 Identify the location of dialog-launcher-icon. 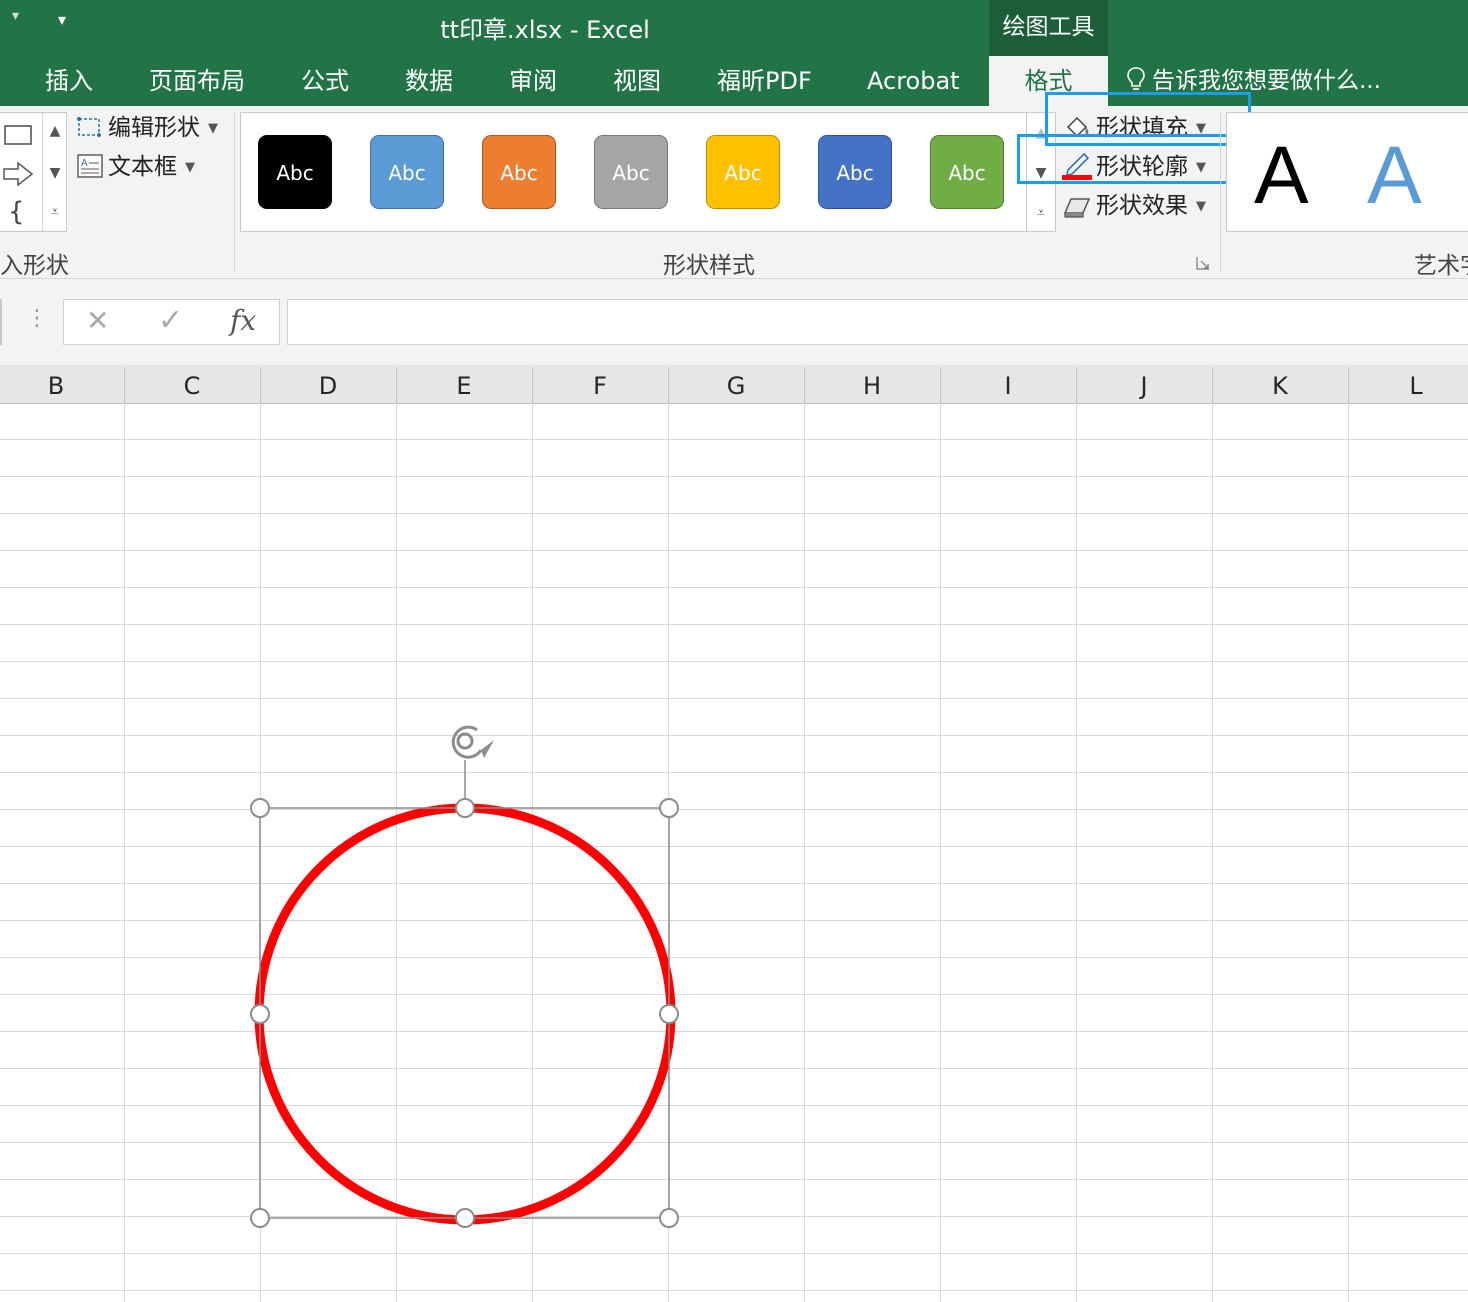
(1203, 263).